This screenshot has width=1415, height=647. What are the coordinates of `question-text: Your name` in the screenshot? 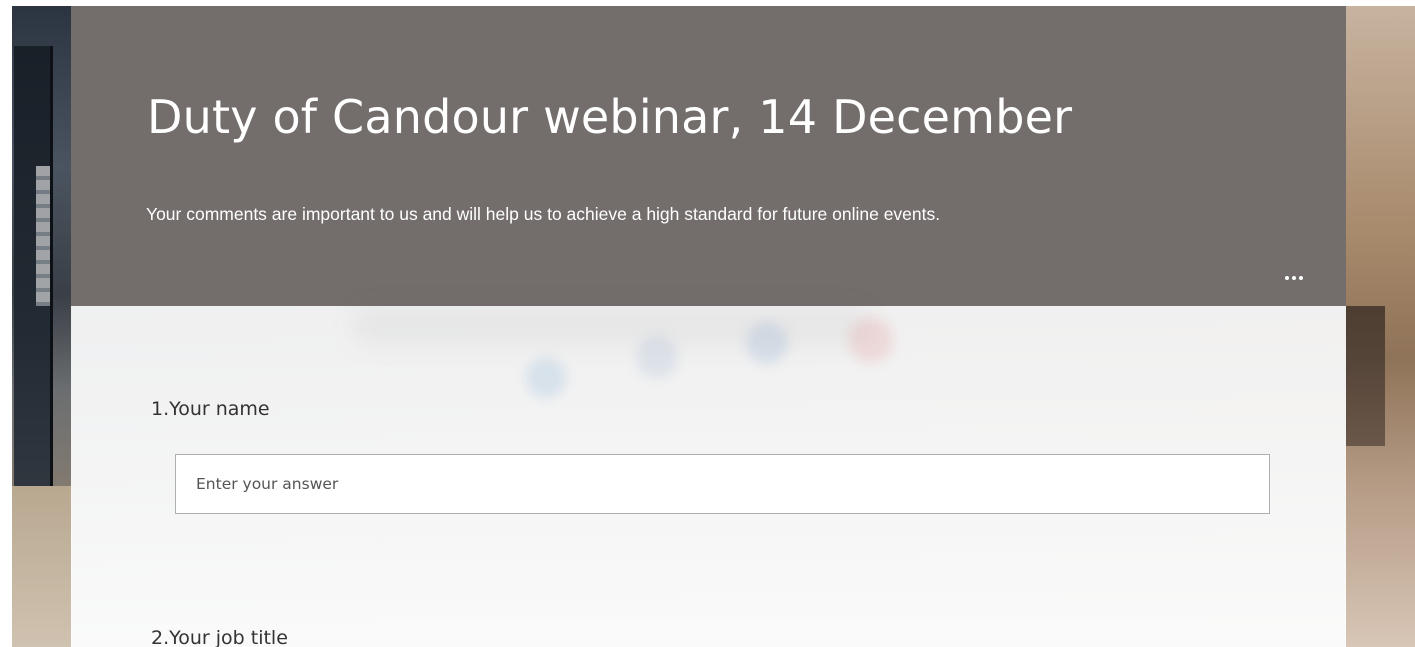 It's located at (219, 409).